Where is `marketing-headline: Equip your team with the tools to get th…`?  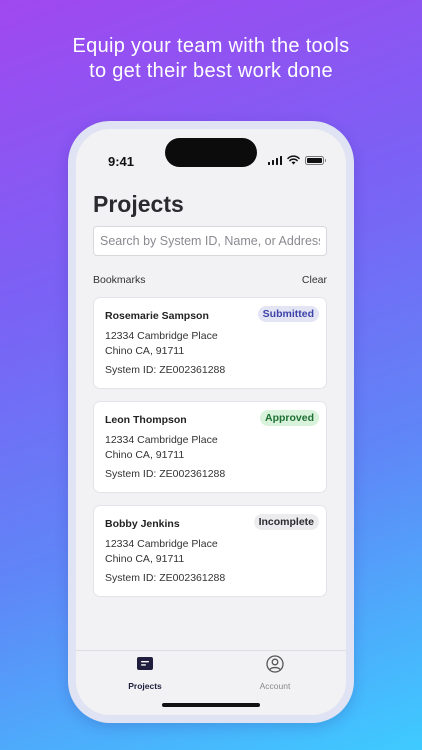
marketing-headline: Equip your team with the tools to get th… is located at coordinates (211, 59).